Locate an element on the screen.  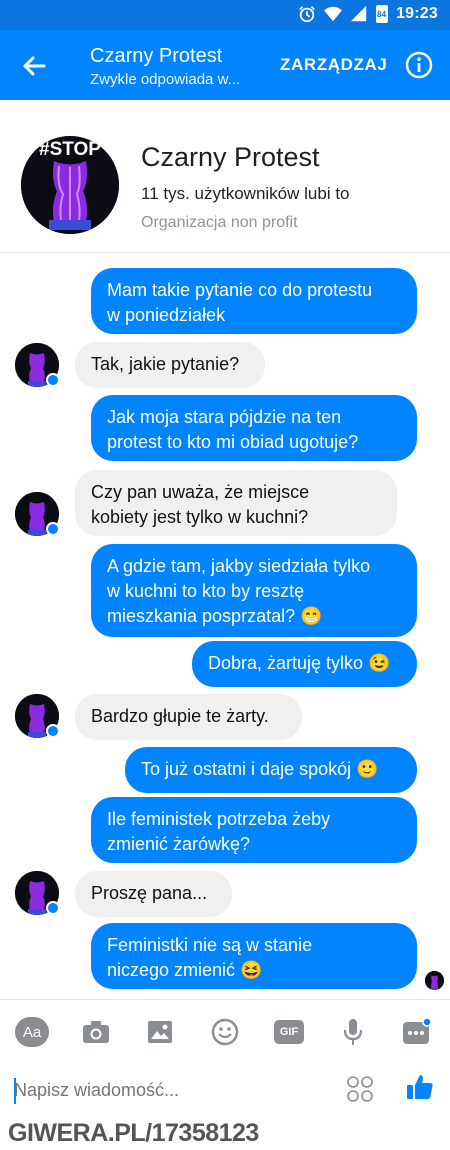
battery-icon: 84 is located at coordinates (382, 14).